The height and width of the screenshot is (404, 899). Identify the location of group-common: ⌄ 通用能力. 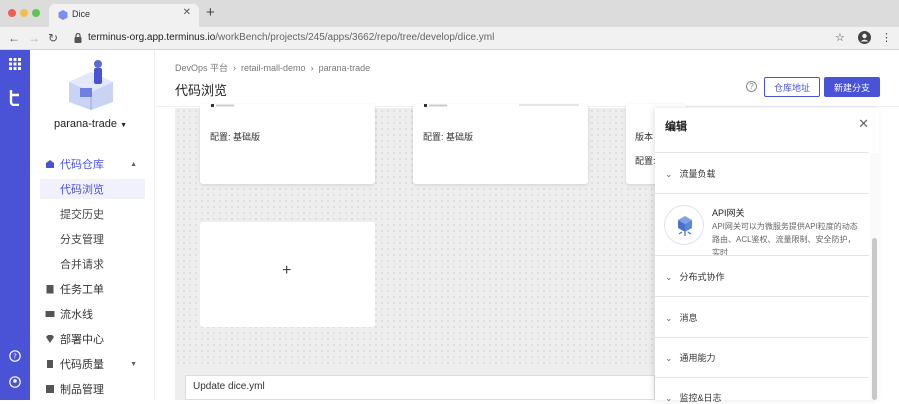
(690, 357).